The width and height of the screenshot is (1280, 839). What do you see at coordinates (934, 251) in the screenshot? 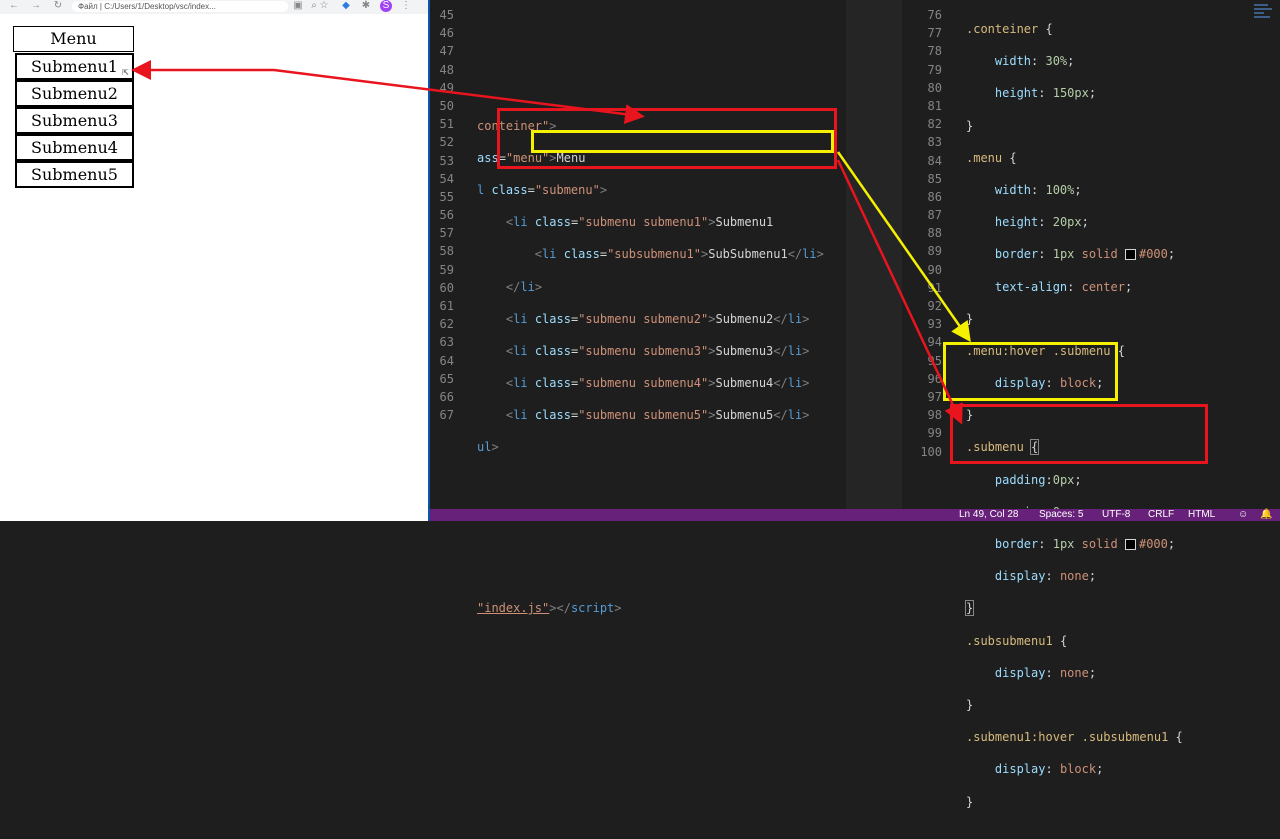
I see `line-number: 89` at bounding box center [934, 251].